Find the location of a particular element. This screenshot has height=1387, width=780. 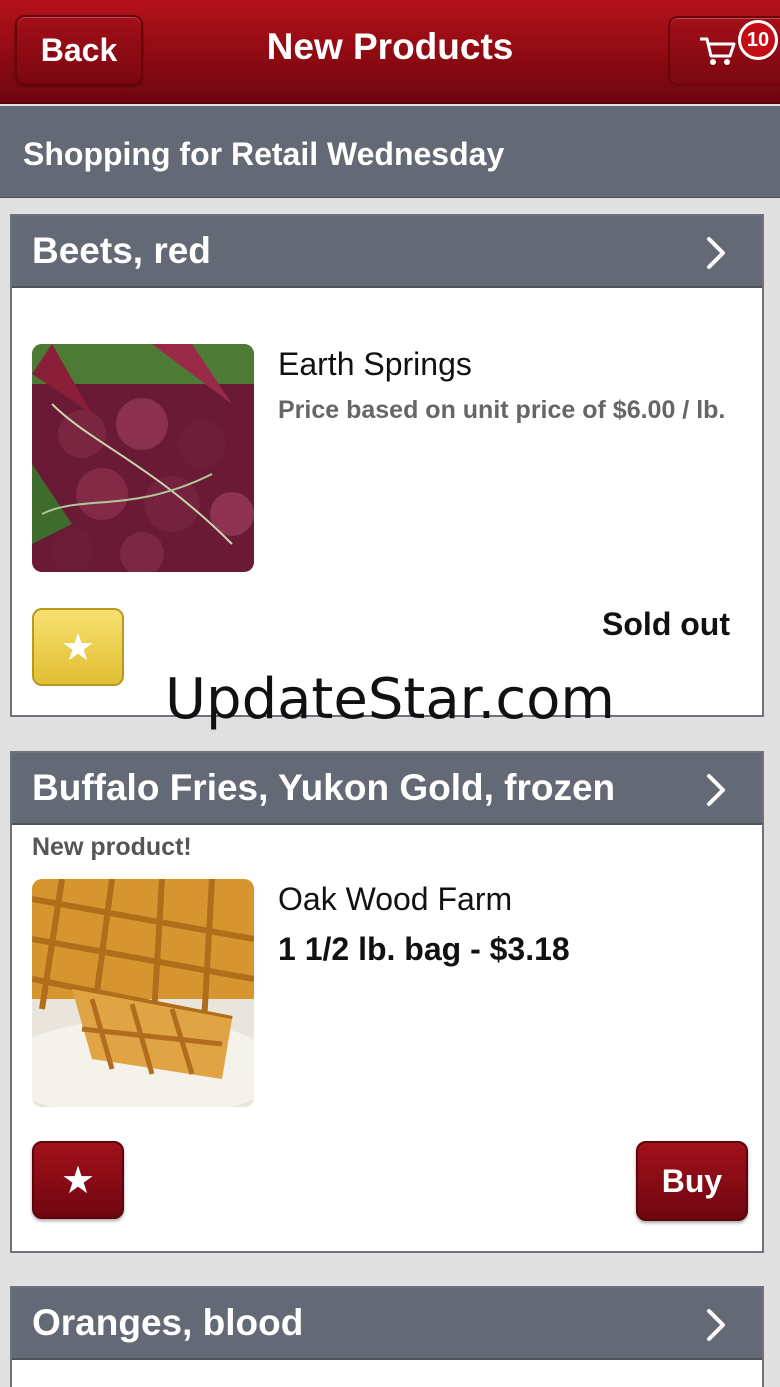

shopping-context-bar: Shopping for Retail Wednesday is located at coordinates (390, 152).